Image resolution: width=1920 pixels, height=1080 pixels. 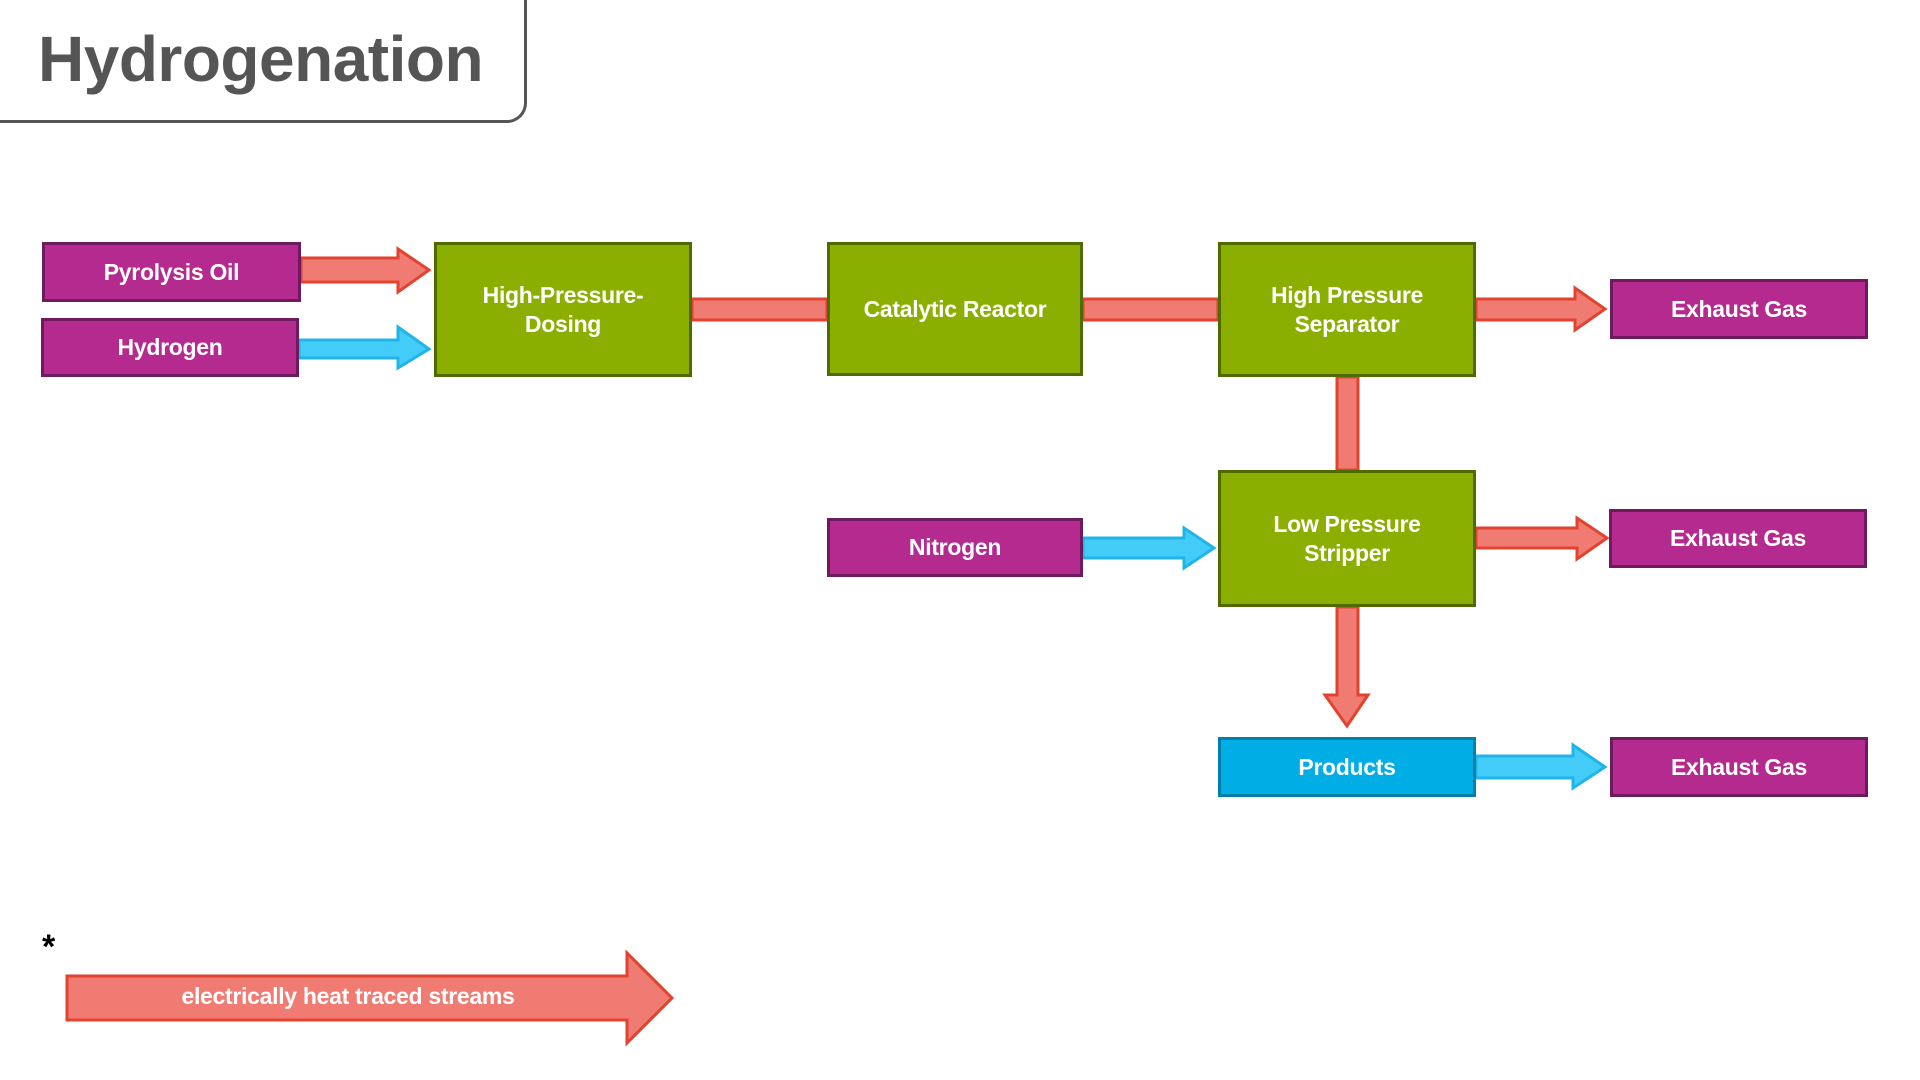 What do you see at coordinates (1541, 766) in the screenshot?
I see `edge-products-to-exhaust-arrow` at bounding box center [1541, 766].